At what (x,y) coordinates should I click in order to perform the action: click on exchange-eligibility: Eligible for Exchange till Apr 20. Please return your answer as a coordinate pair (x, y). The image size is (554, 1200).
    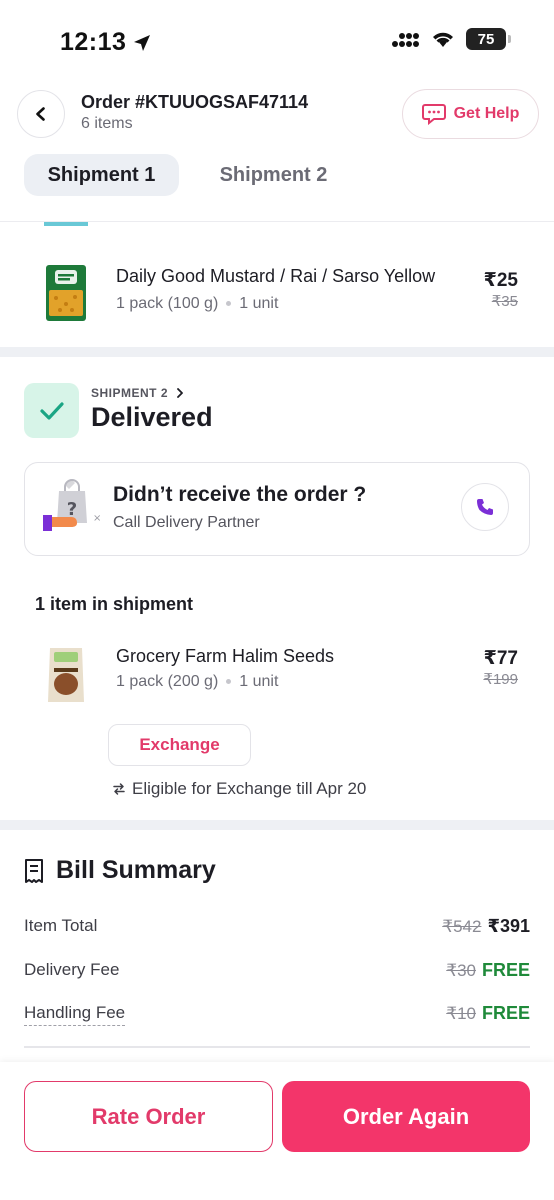
    Looking at the image, I should click on (239, 789).